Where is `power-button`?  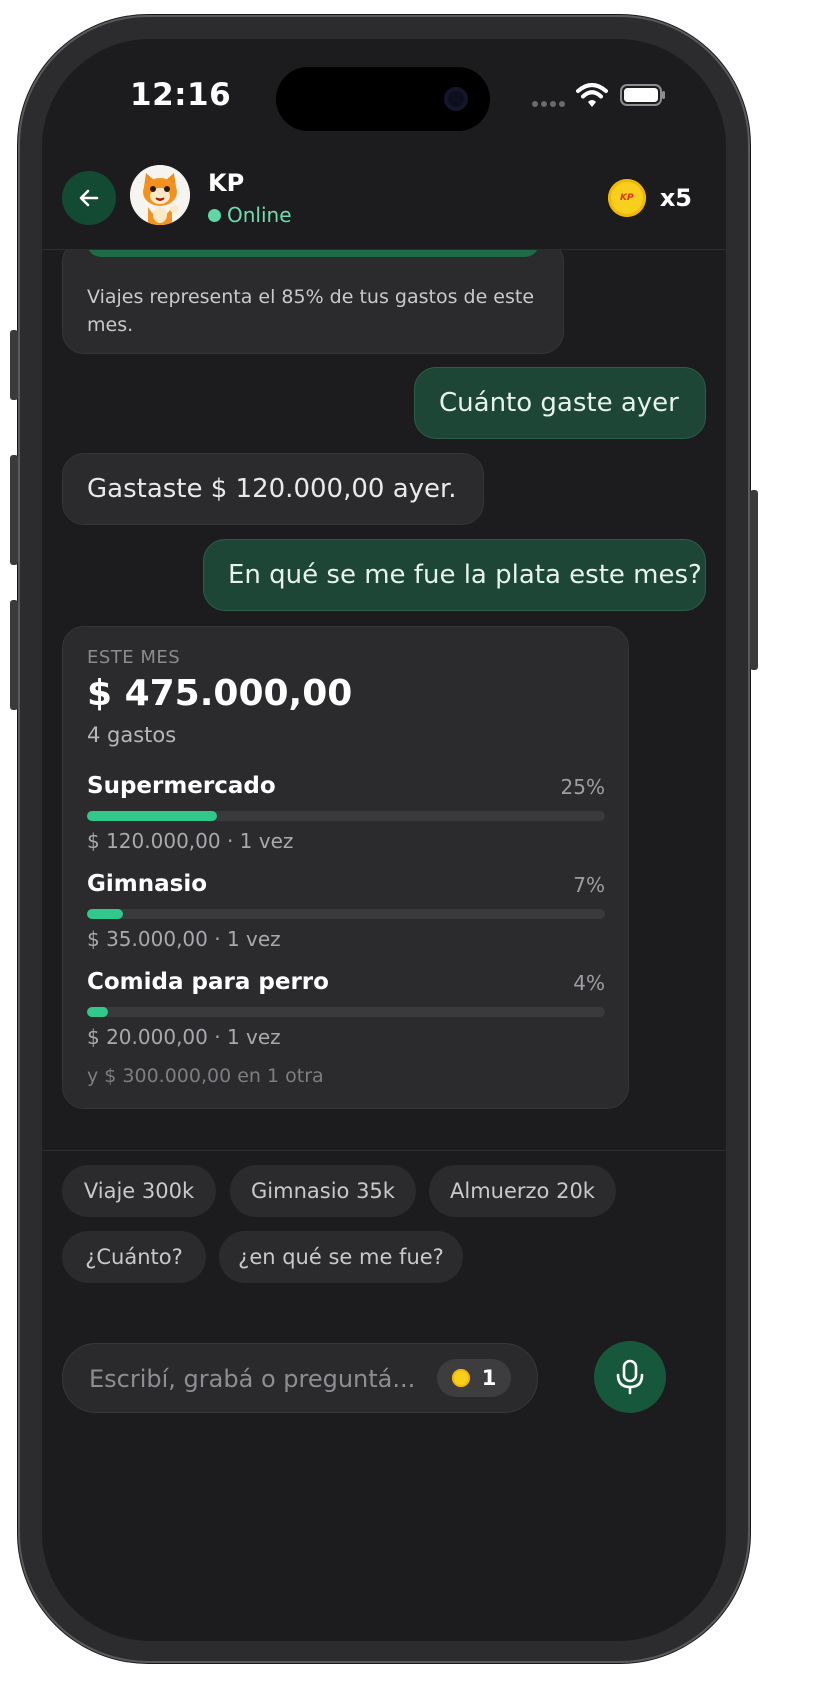
power-button is located at coordinates (754, 580).